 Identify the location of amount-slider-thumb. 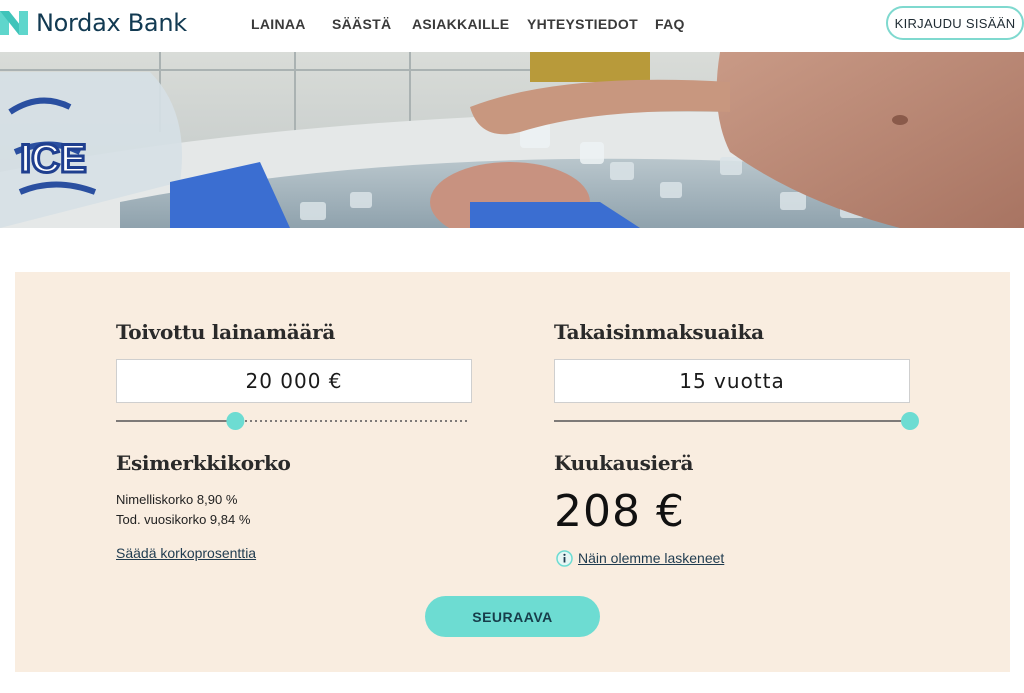
(235, 421).